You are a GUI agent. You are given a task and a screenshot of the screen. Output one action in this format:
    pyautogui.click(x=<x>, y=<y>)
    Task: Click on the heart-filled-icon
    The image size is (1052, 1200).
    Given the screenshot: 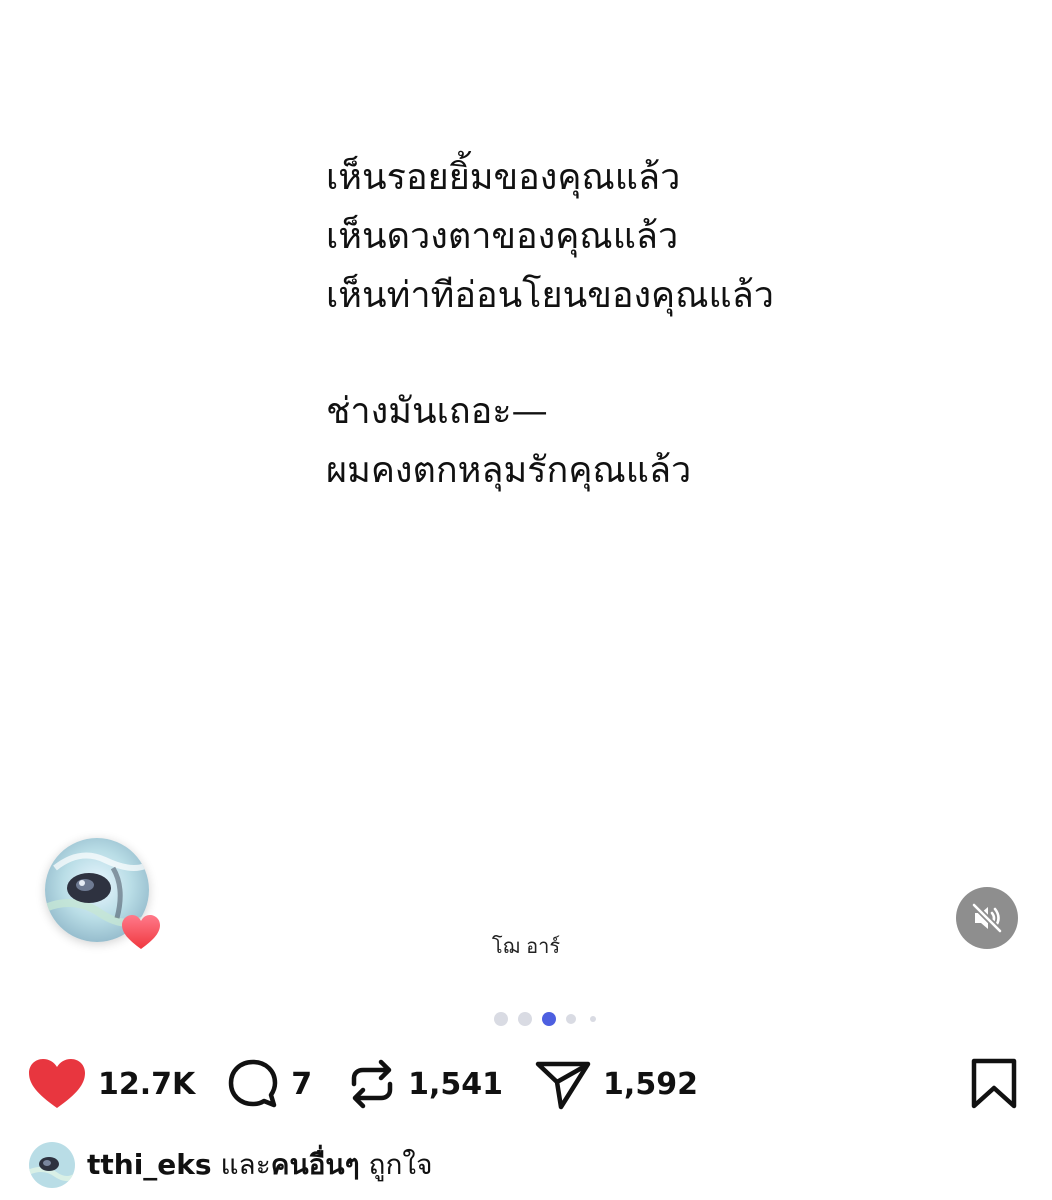 What is the action you would take?
    pyautogui.click(x=57, y=1083)
    